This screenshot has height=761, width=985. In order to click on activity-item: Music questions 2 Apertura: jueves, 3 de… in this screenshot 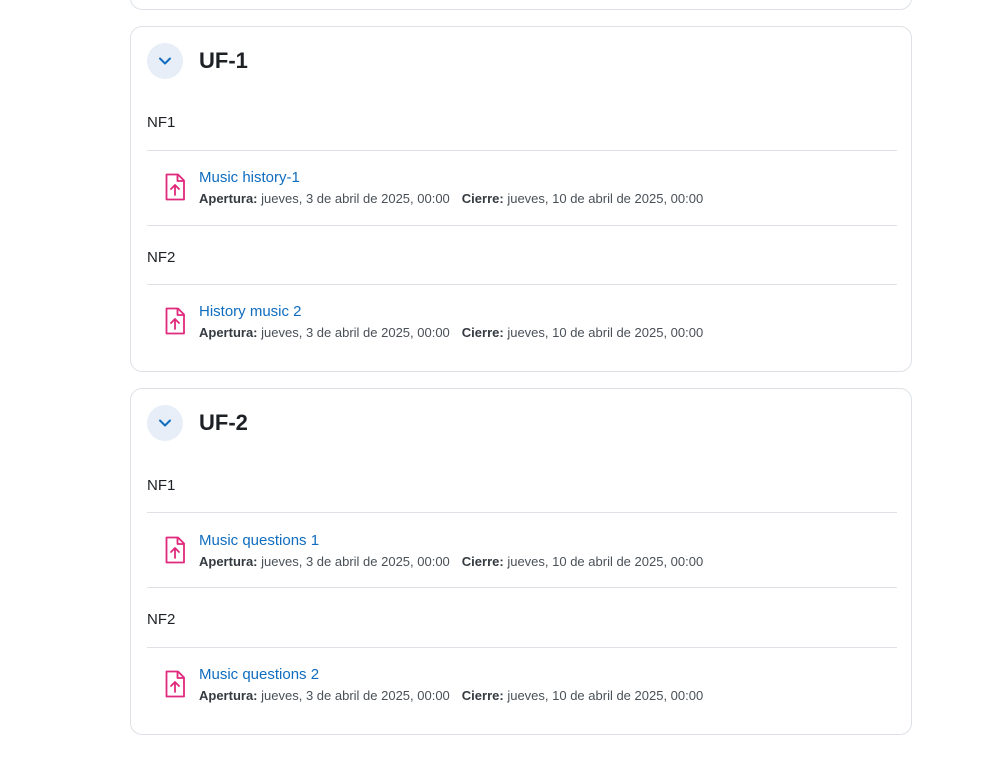, I will do `click(522, 691)`.